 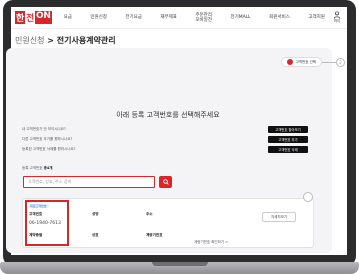 I want to click on card-select-radio, so click(x=308, y=197).